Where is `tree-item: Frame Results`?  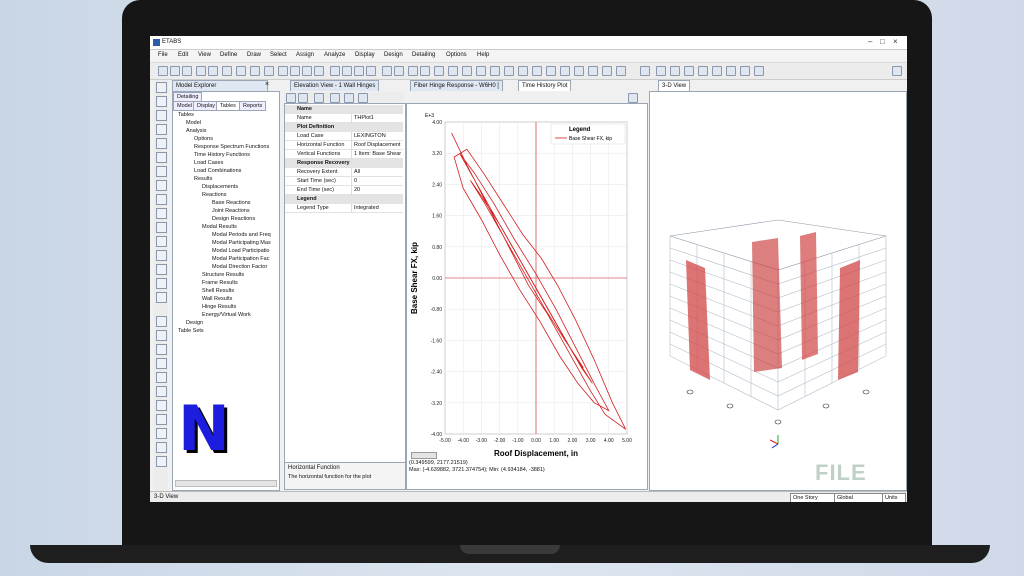
tree-item: Frame Results is located at coordinates (220, 283).